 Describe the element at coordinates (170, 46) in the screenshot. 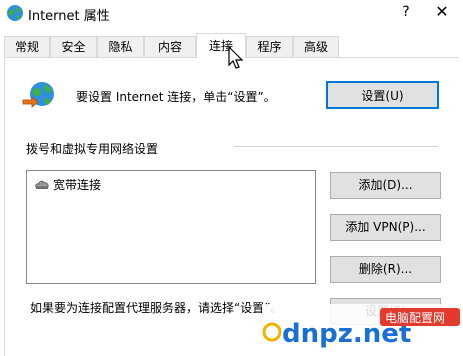

I see `tab-content: 内容` at that location.